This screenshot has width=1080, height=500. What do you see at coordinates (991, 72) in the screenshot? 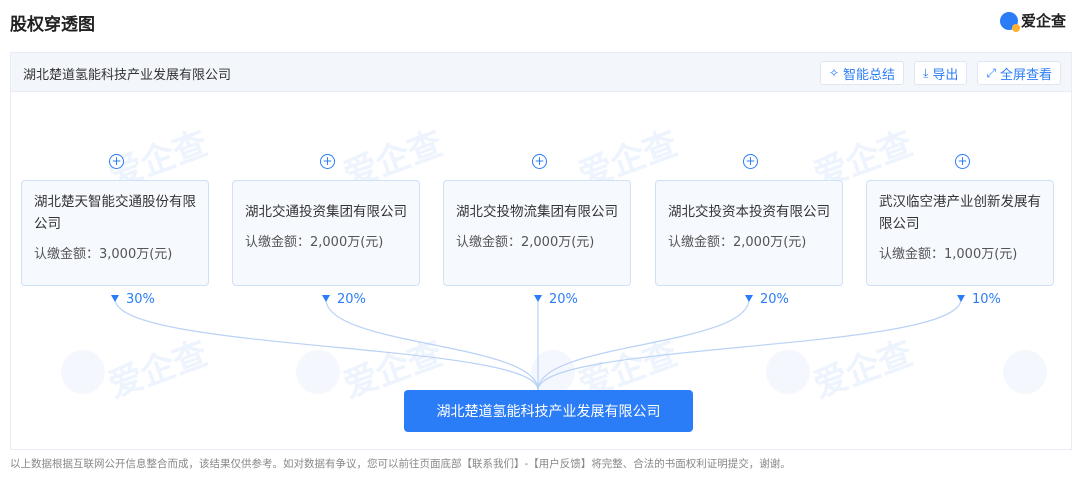
I see `fullscreen-icon: ⤢` at bounding box center [991, 72].